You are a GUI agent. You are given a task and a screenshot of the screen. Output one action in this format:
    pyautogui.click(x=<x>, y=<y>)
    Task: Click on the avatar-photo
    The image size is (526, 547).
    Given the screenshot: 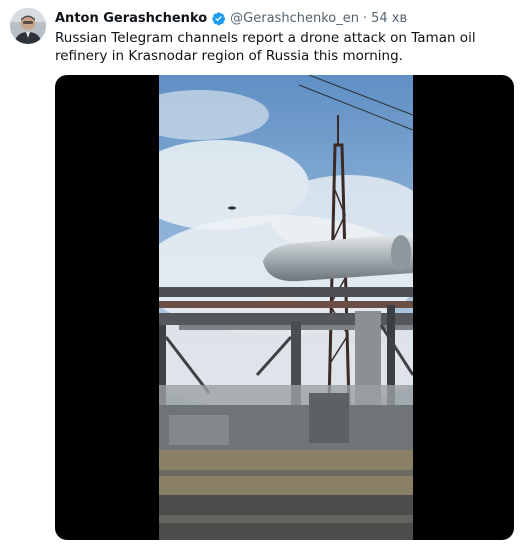 What is the action you would take?
    pyautogui.click(x=28, y=26)
    